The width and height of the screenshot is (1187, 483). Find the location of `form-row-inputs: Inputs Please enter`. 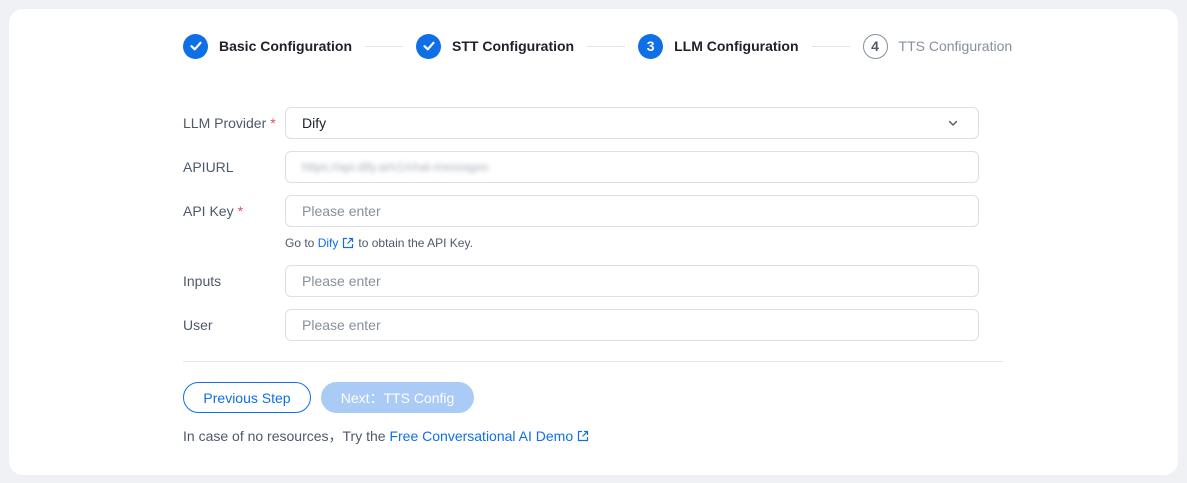

form-row-inputs: Inputs Please enter is located at coordinates (581, 281).